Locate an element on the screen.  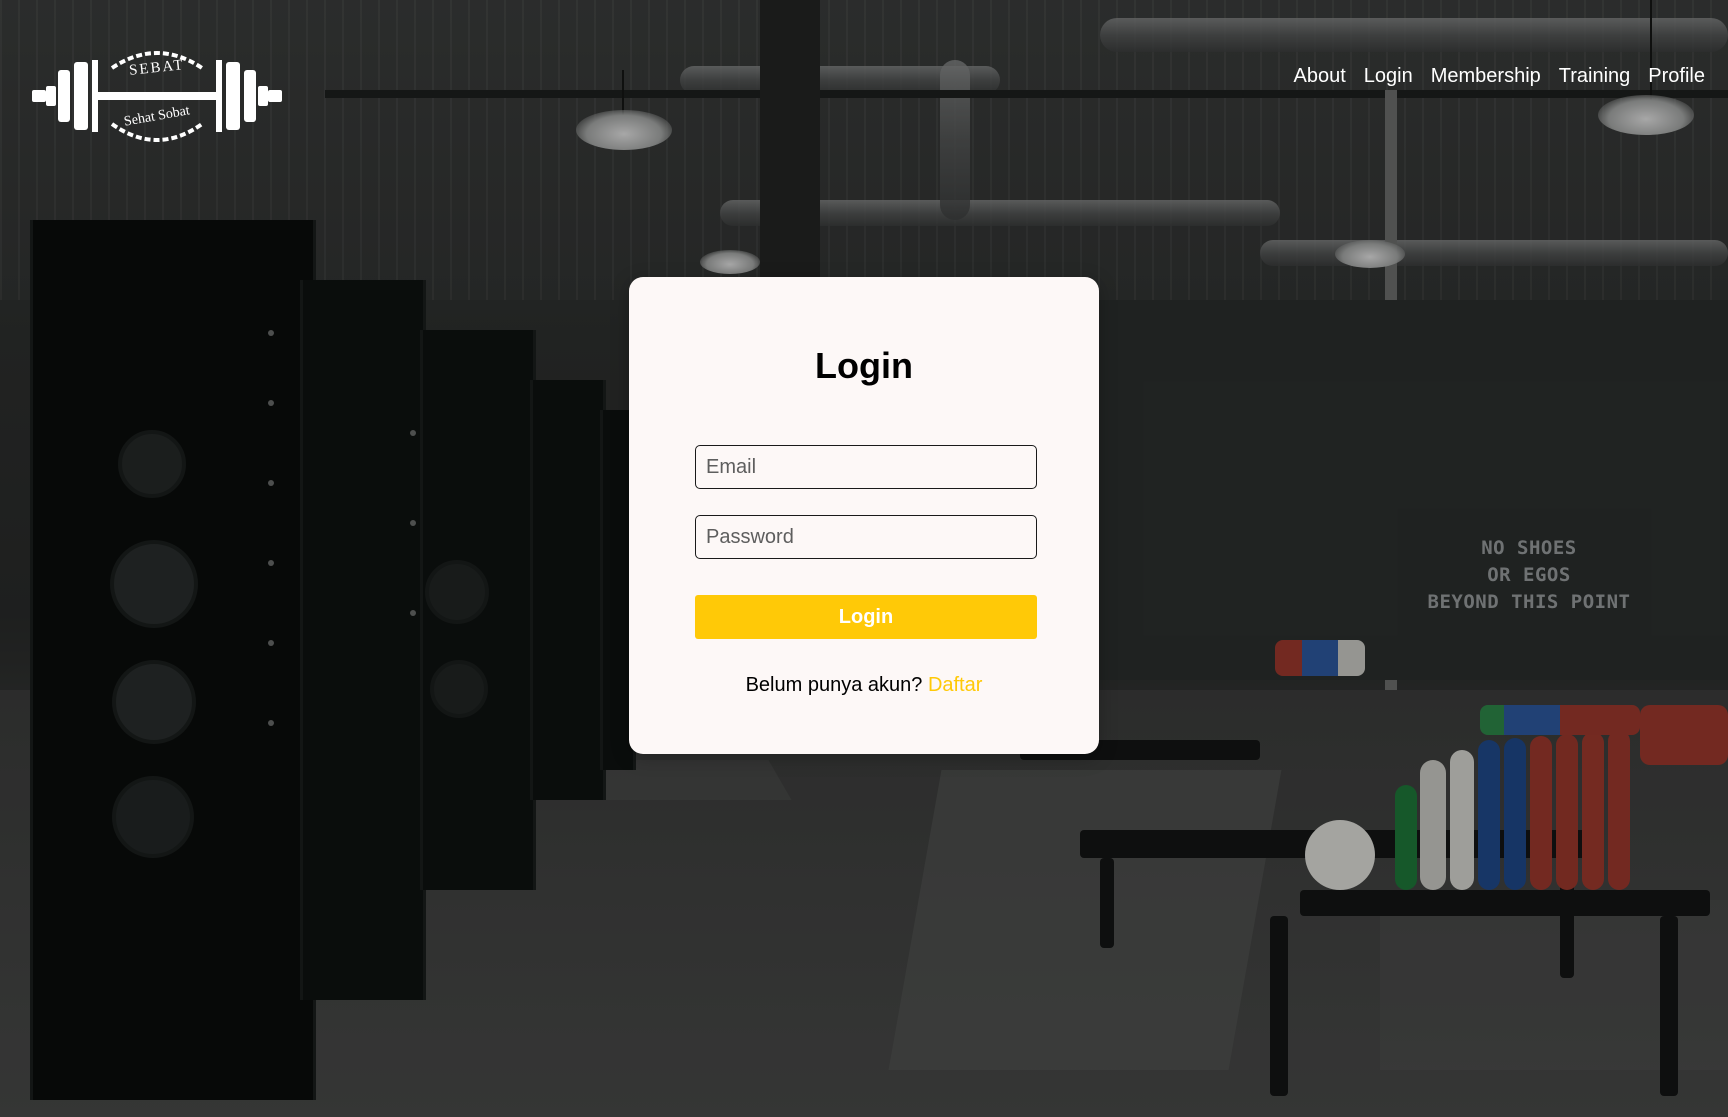
register-prompt-text: Belum punya akun? is located at coordinates (834, 685).